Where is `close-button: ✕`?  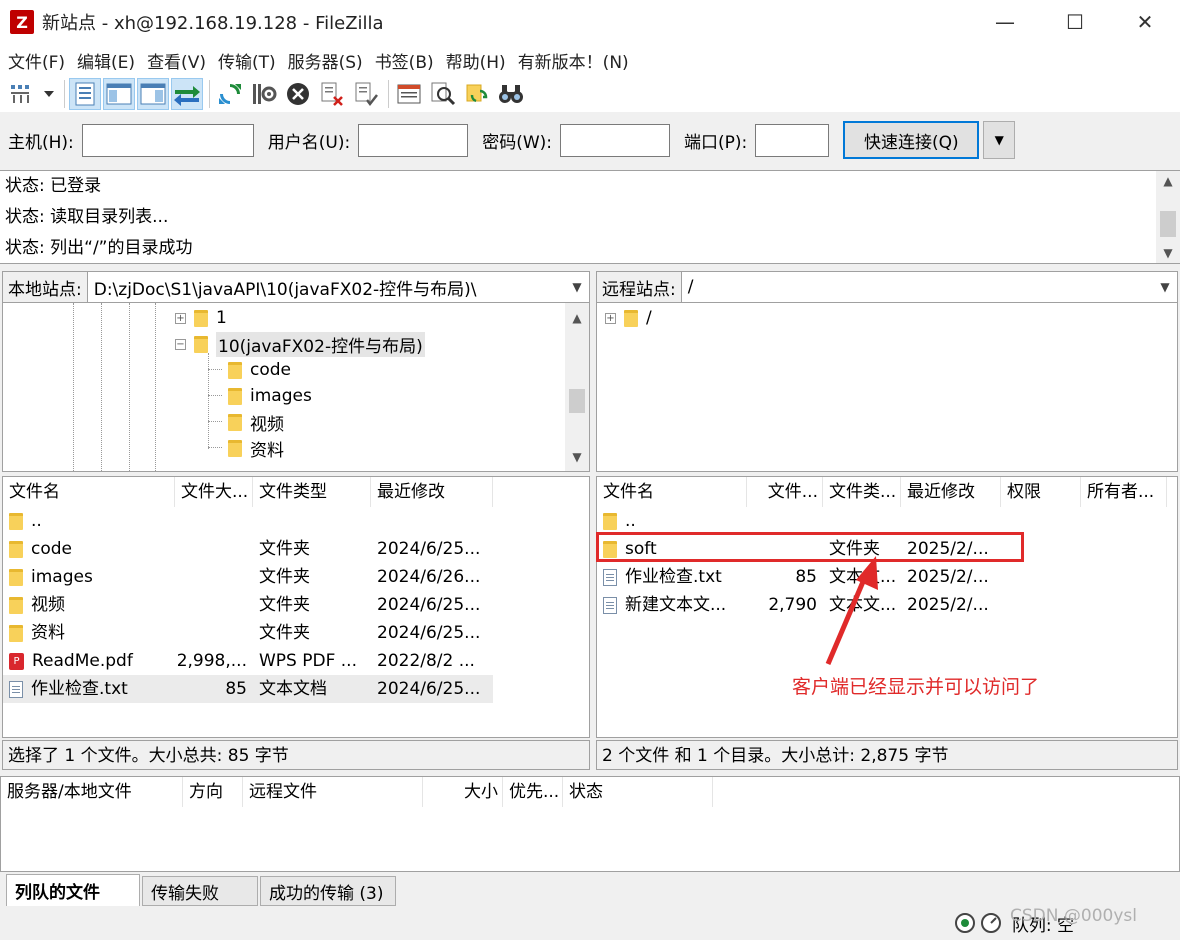 close-button: ✕ is located at coordinates (1145, 22).